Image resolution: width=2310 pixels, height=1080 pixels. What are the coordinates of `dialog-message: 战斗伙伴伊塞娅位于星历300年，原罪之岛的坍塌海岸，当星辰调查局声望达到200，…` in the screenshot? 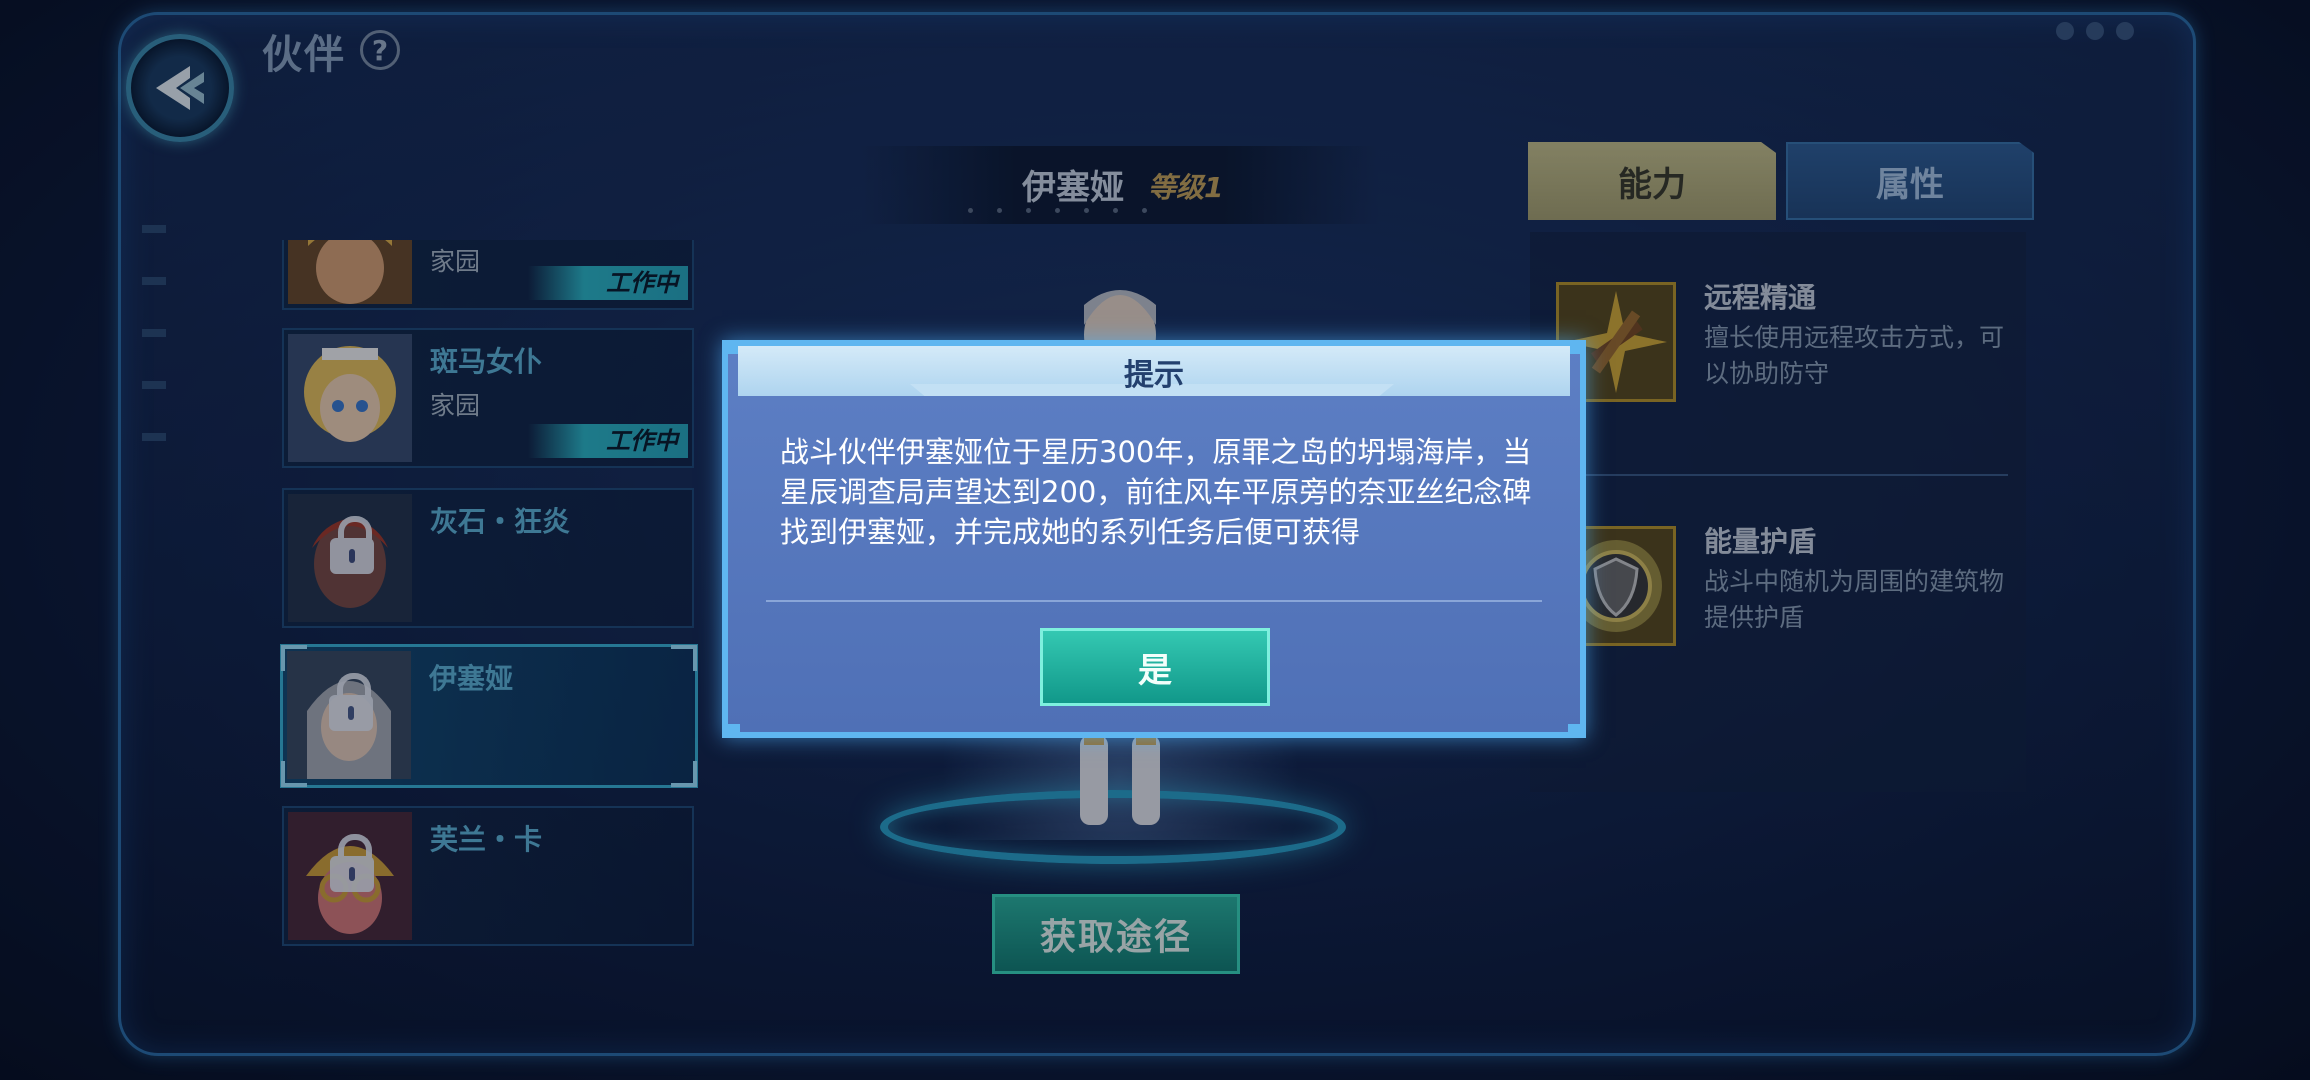 It's located at (1156, 492).